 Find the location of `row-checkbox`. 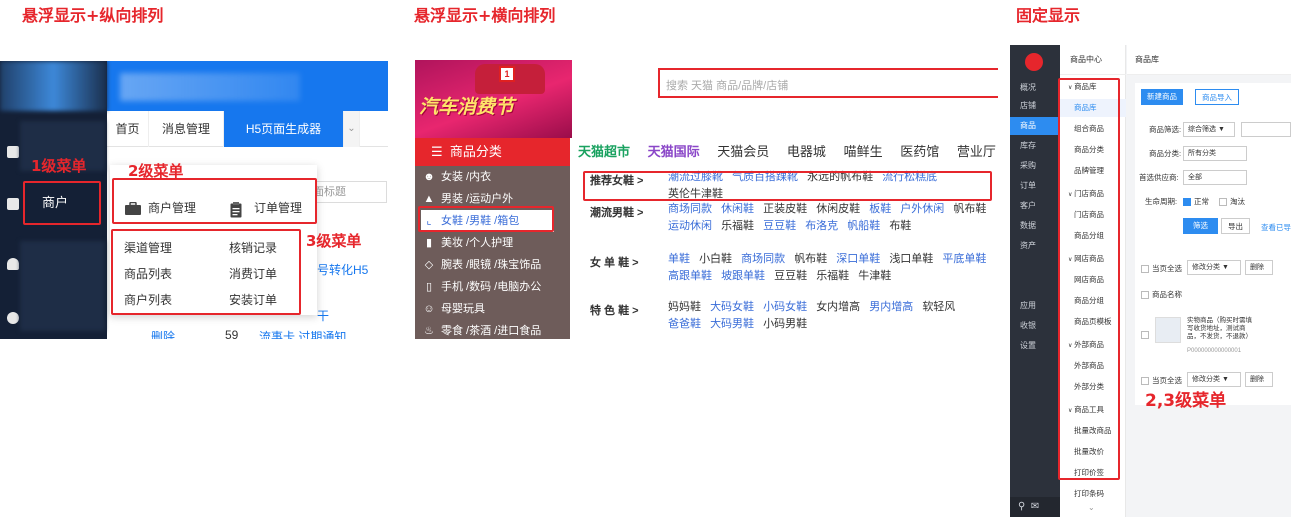

row-checkbox is located at coordinates (1146, 335).